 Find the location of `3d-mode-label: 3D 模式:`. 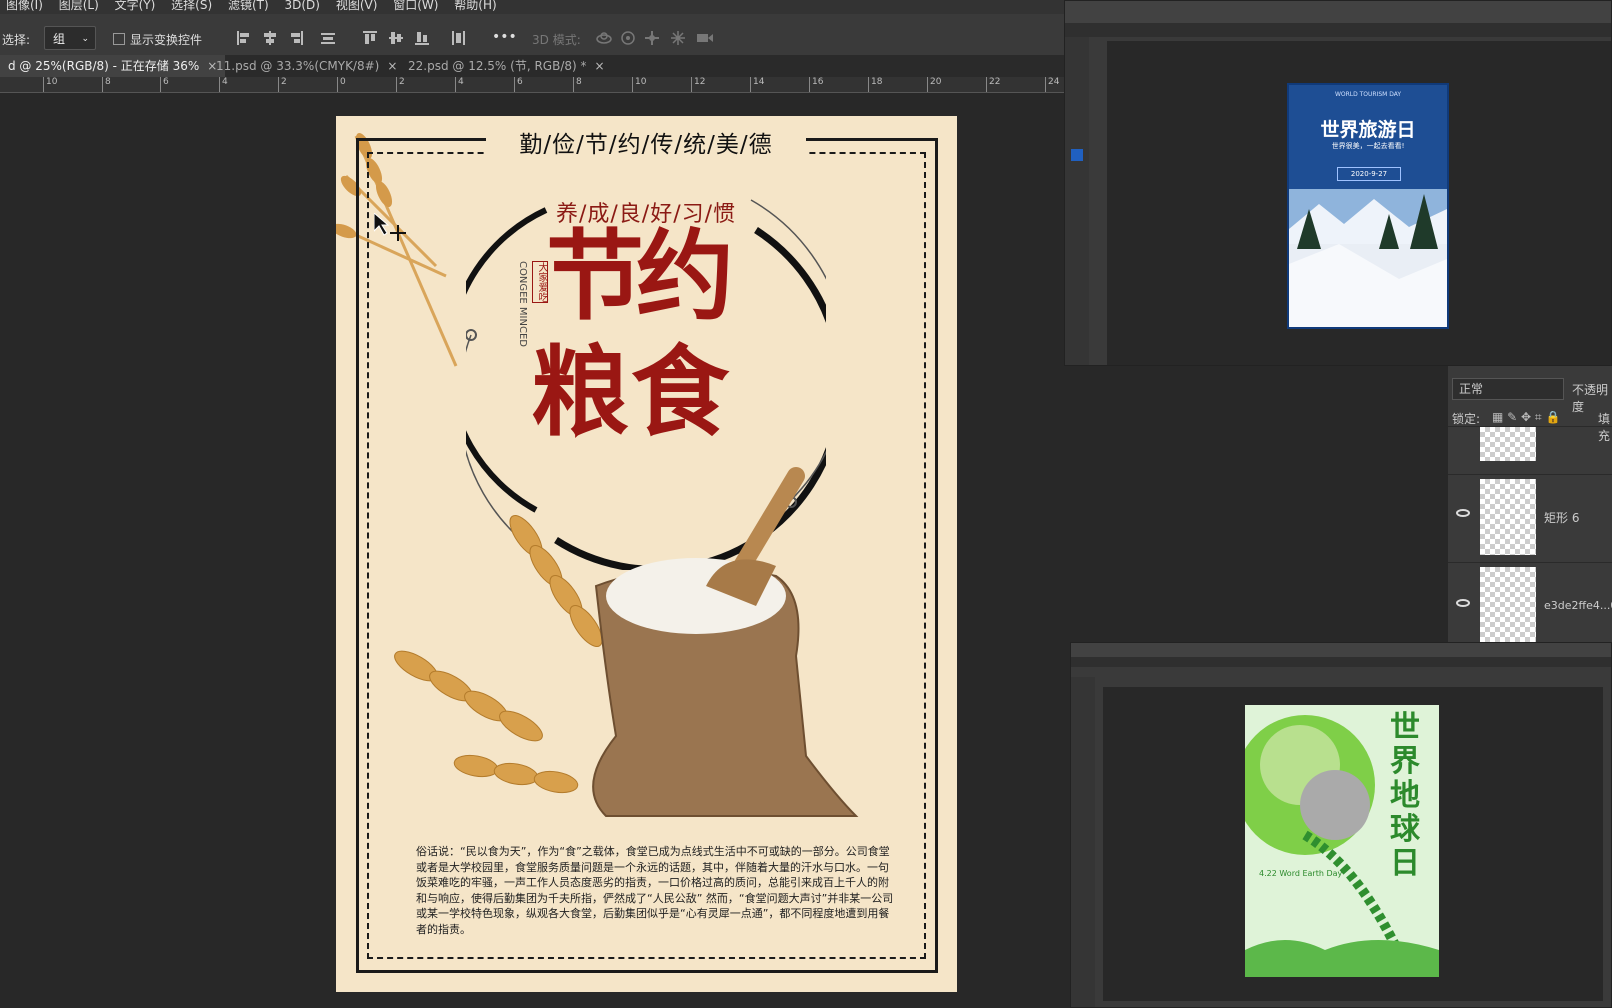

3d-mode-label: 3D 模式: is located at coordinates (556, 40).